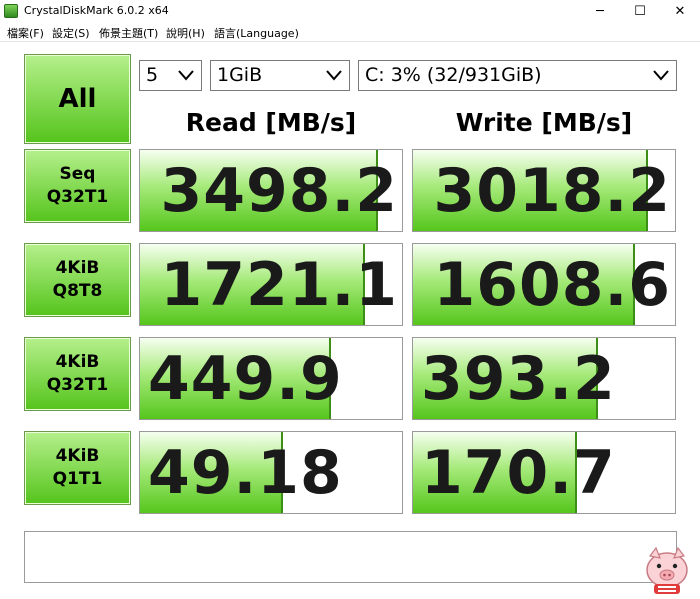 Image resolution: width=700 pixels, height=599 pixels. I want to click on menu-settings: 設定(S), so click(71, 33).